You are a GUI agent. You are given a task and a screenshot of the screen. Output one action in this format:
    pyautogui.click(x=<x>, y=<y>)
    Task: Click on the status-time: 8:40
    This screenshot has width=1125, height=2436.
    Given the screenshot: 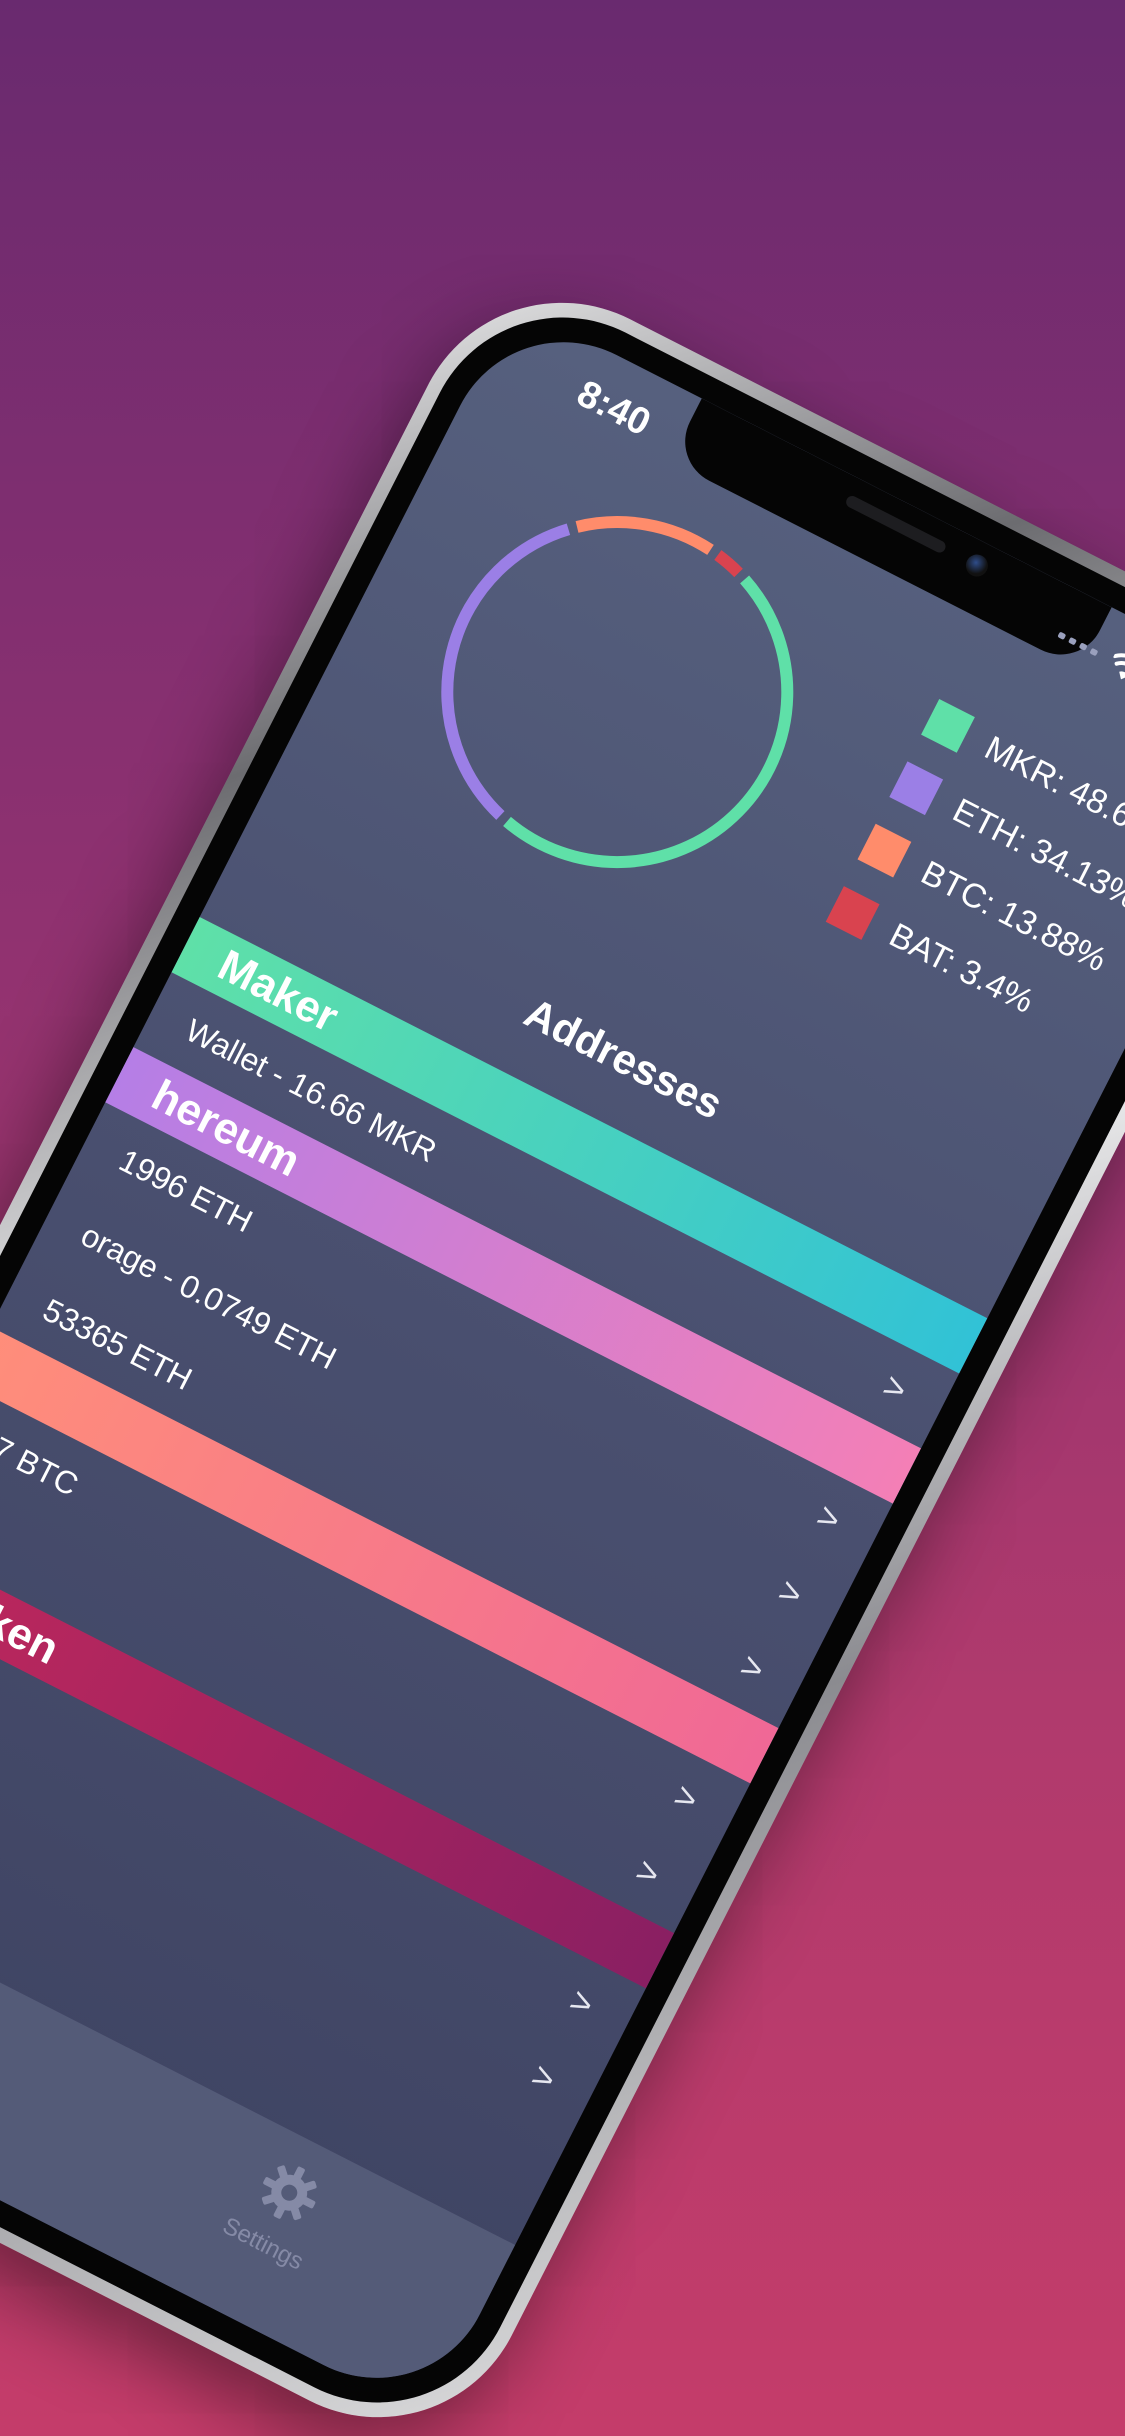 What is the action you would take?
    pyautogui.click(x=614, y=408)
    